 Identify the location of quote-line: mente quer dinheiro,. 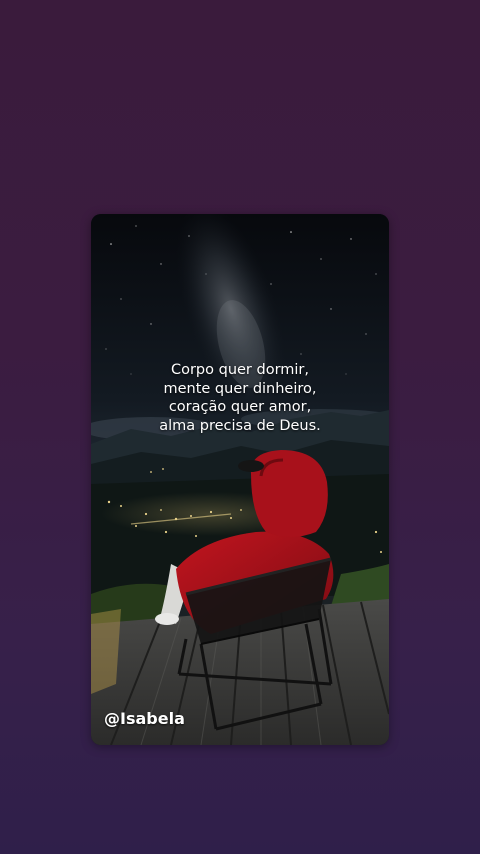
(240, 388).